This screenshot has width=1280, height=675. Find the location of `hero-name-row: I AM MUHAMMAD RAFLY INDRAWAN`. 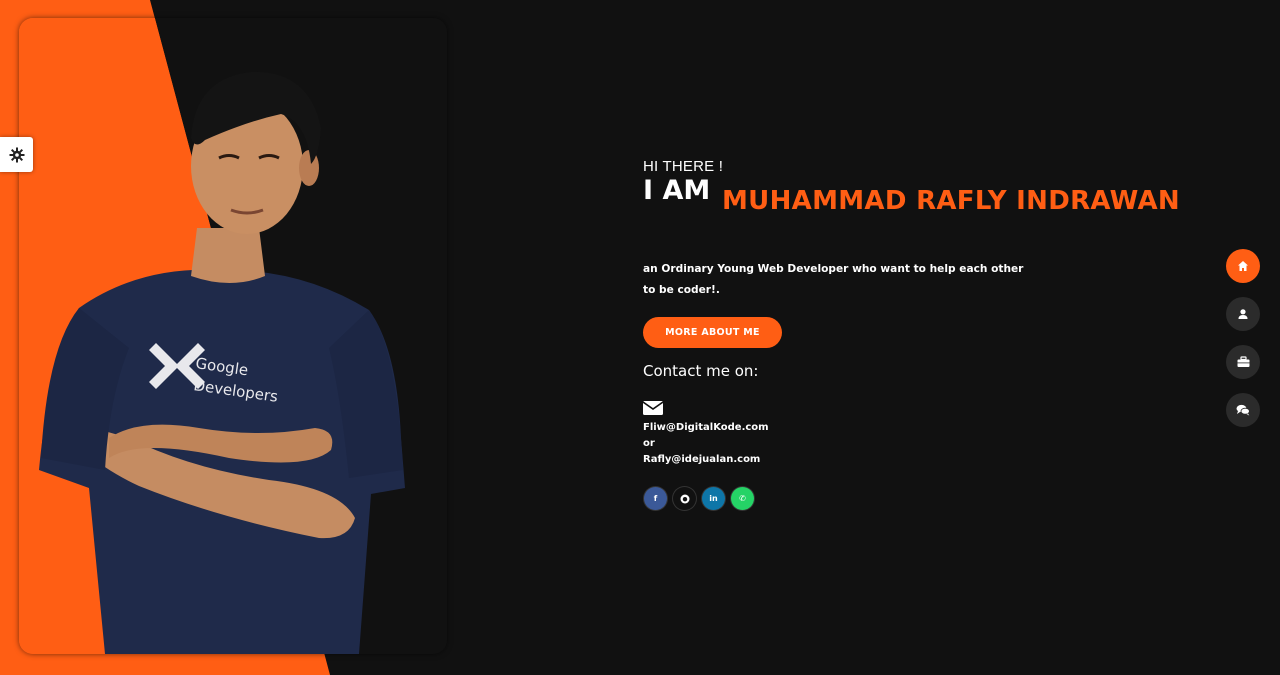

hero-name-row: I AM MUHAMMAD RAFLY INDRAWAN is located at coordinates (923, 205).